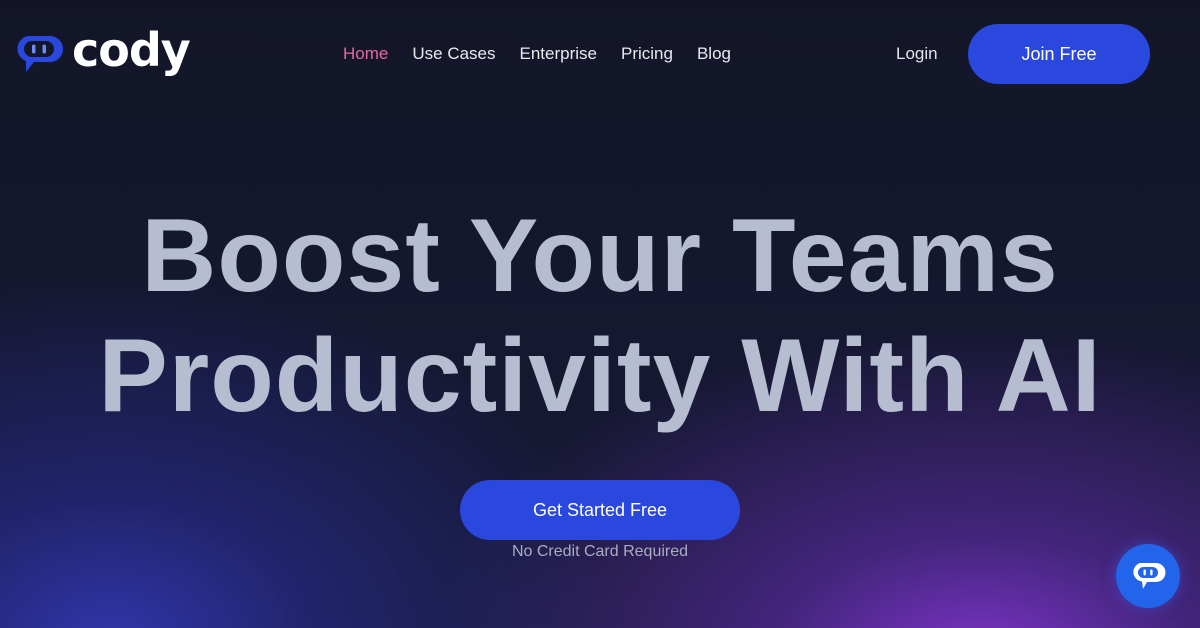 This screenshot has width=1200, height=628. I want to click on nav-use-cases: Use Cases, so click(453, 54).